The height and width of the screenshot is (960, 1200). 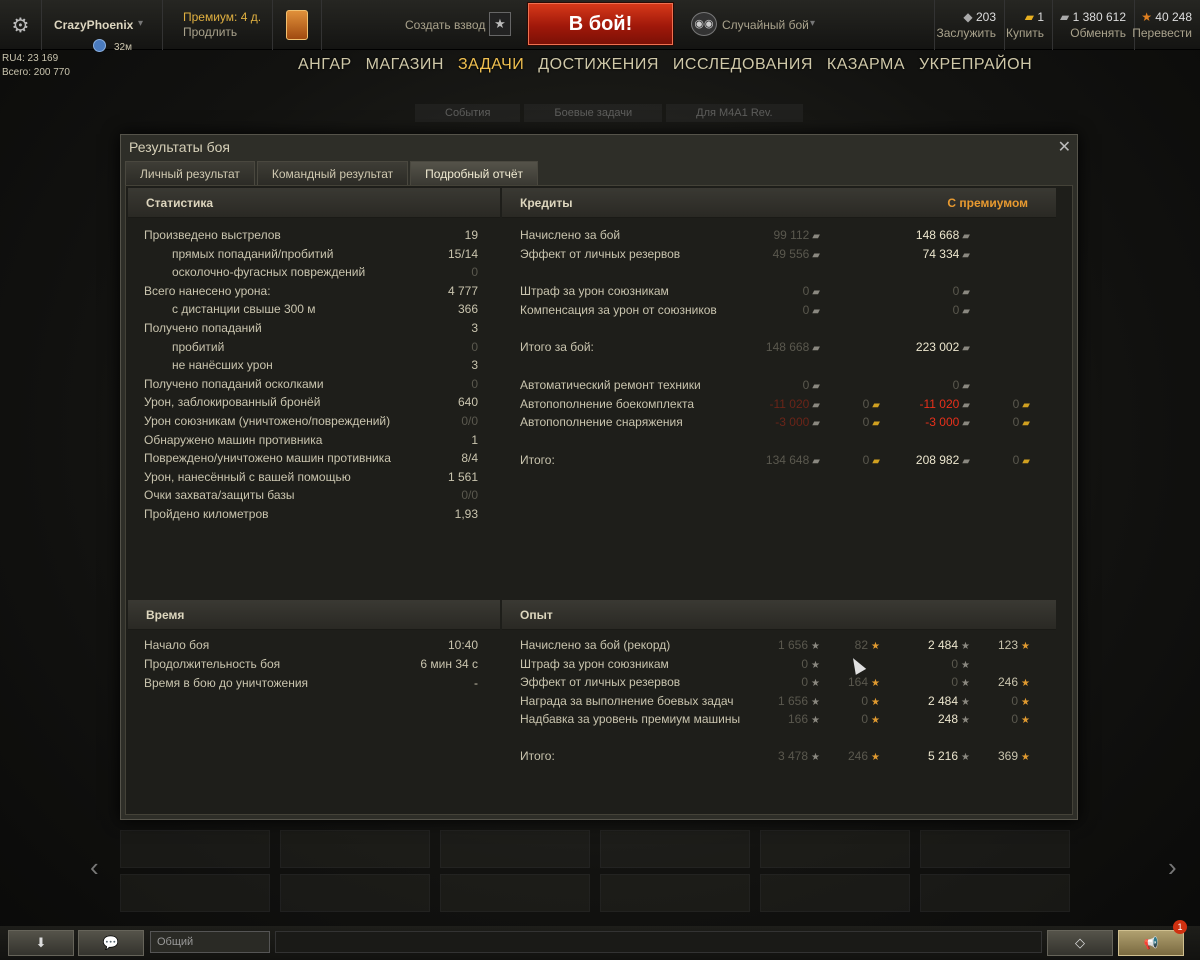 What do you see at coordinates (314, 255) in the screenshot?
I see `stats-row: прямых попаданий/пробитий 15/14` at bounding box center [314, 255].